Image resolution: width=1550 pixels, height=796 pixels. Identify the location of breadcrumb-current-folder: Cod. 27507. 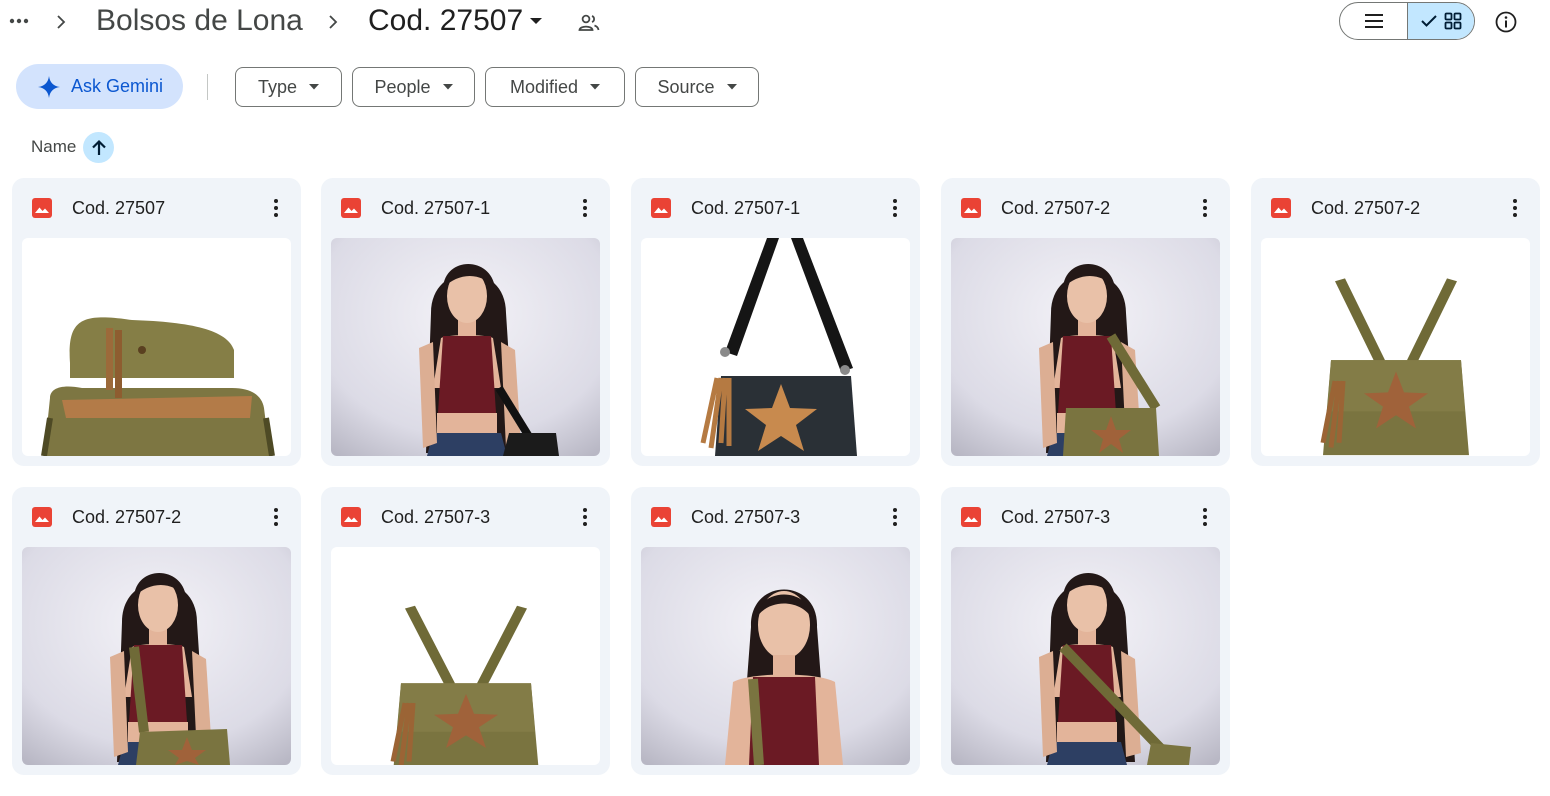
(455, 21).